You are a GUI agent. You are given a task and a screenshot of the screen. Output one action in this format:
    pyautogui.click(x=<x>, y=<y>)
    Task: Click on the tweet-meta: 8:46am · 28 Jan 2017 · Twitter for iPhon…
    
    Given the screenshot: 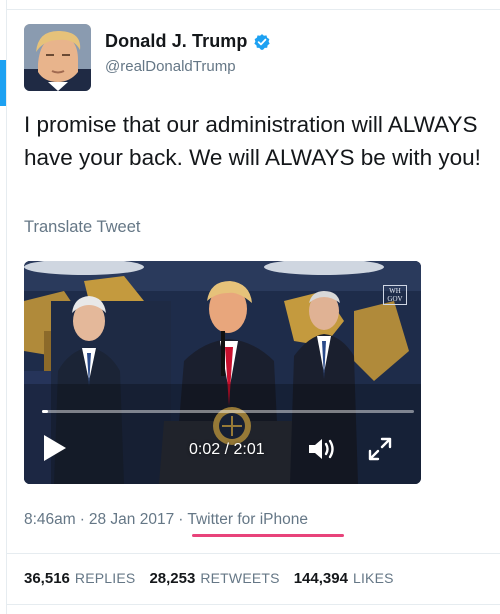 What is the action you would take?
    pyautogui.click(x=166, y=520)
    